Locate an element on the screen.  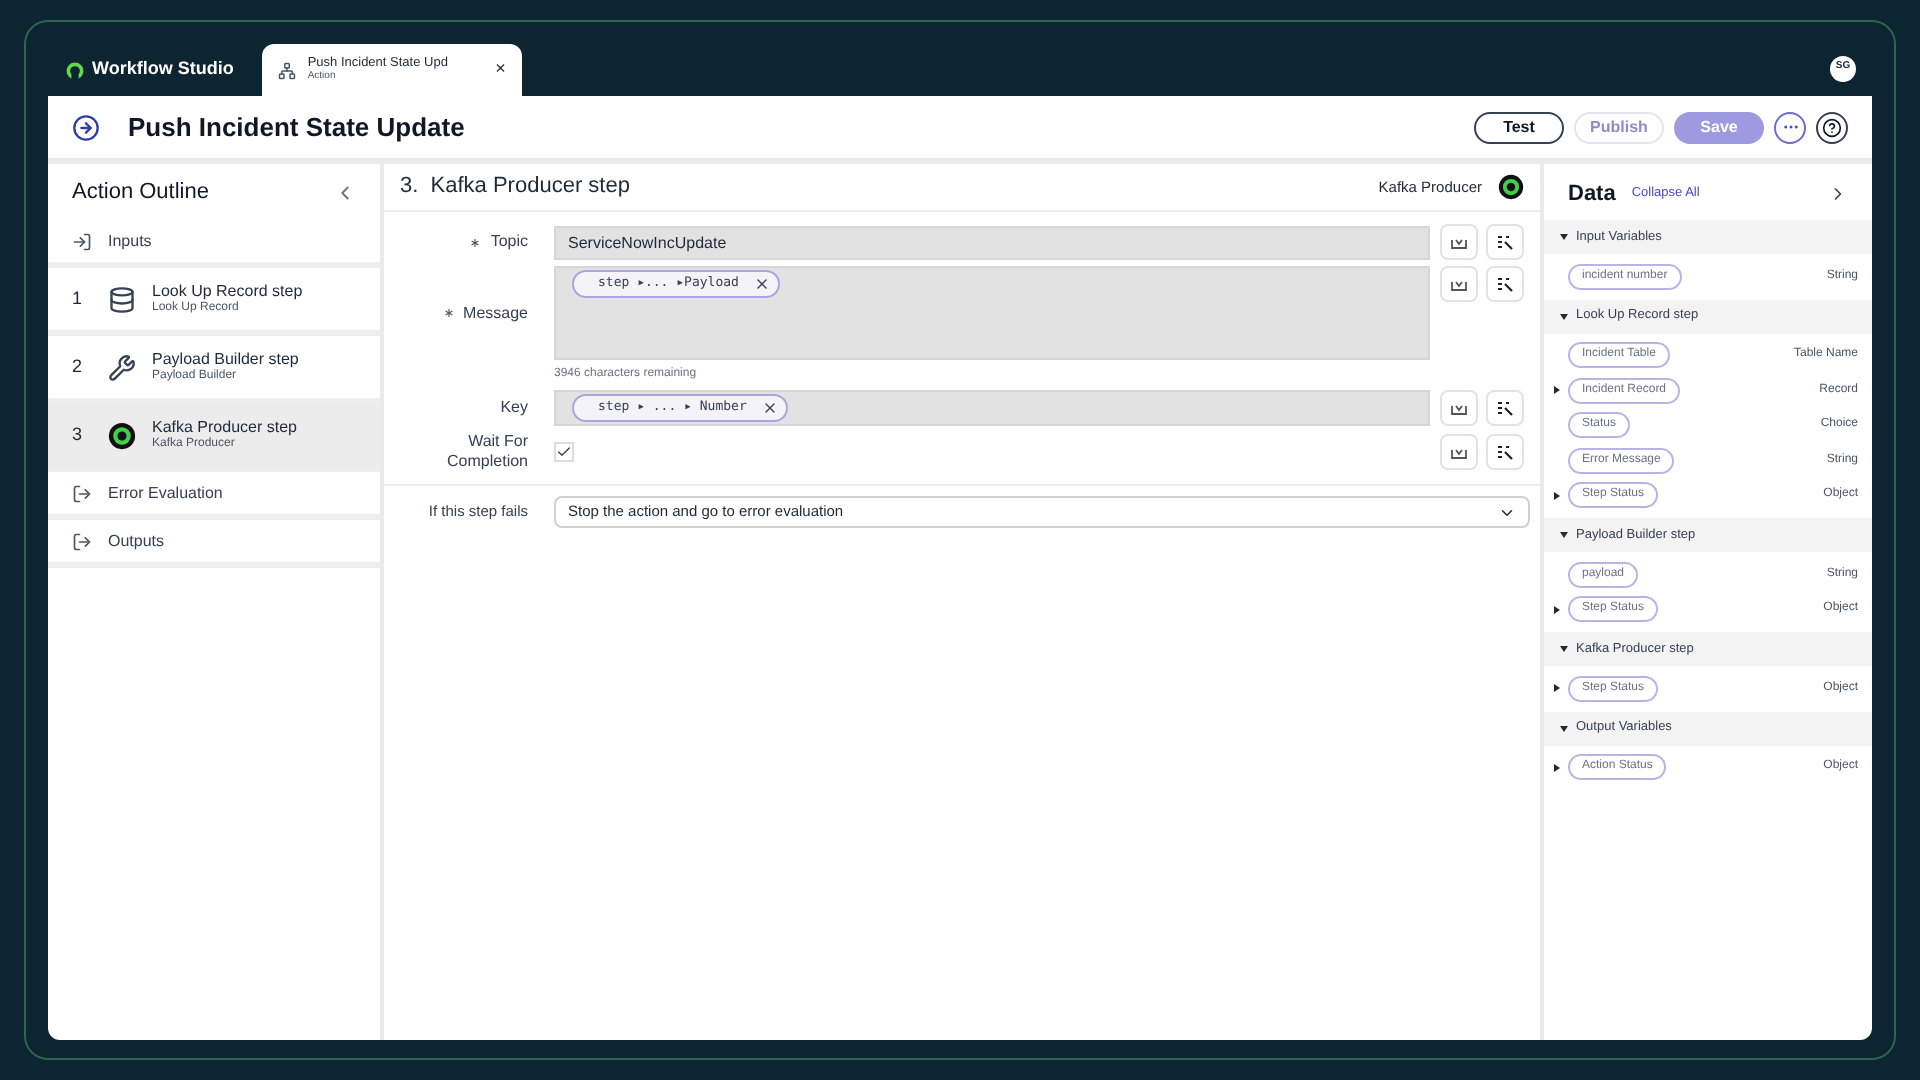
step-number: 2 is located at coordinates (78, 366).